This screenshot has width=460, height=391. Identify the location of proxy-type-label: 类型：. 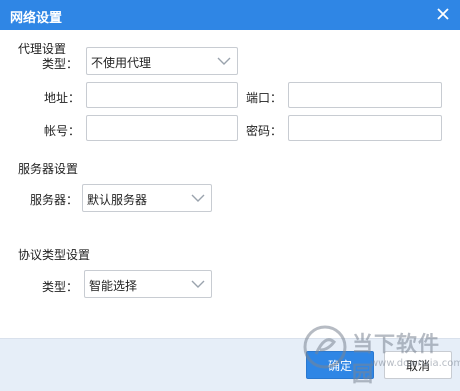
(60, 64).